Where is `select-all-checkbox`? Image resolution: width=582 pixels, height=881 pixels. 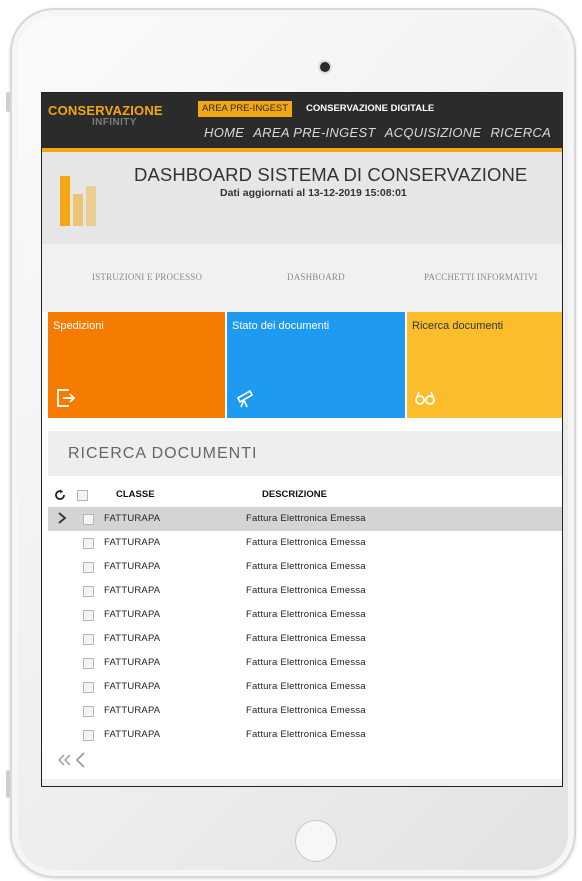
select-all-checkbox is located at coordinates (82, 495).